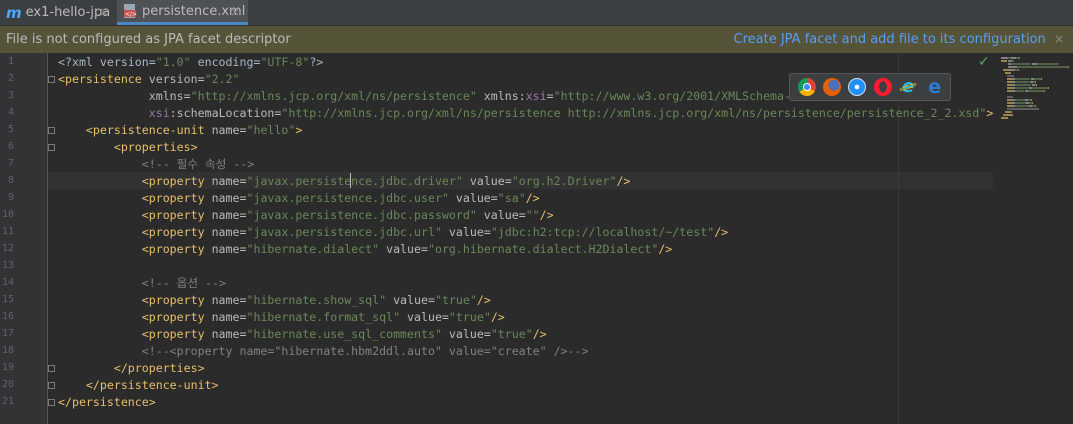  What do you see at coordinates (131, 368) in the screenshot?
I see `code-line: </properties>` at bounding box center [131, 368].